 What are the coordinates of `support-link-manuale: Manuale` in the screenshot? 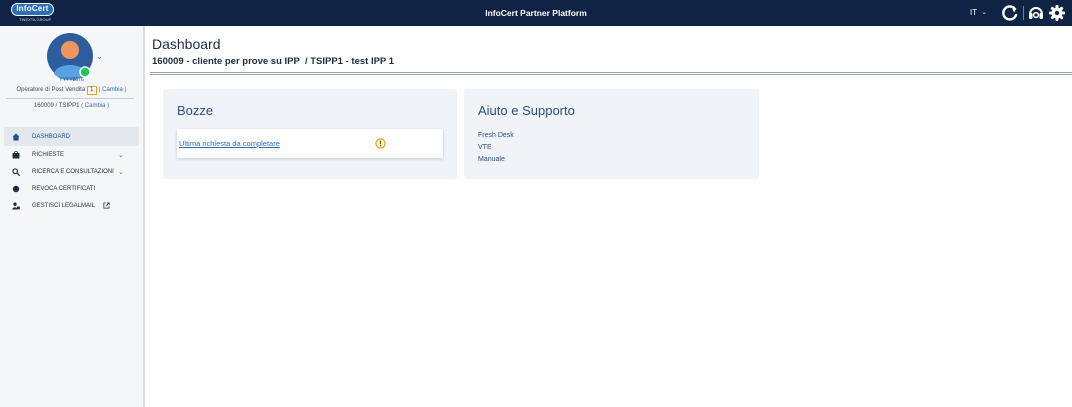 It's located at (496, 160).